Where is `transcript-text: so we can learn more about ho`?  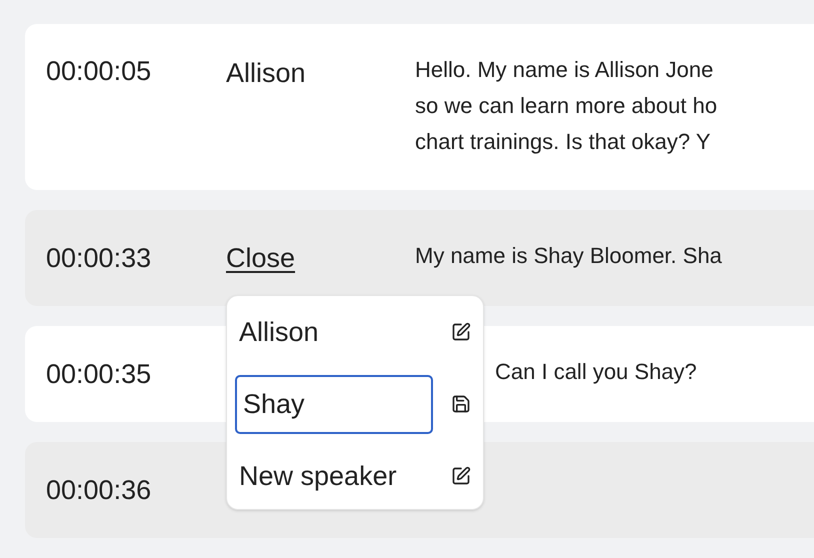
transcript-text: so we can learn more about ho is located at coordinates (566, 106).